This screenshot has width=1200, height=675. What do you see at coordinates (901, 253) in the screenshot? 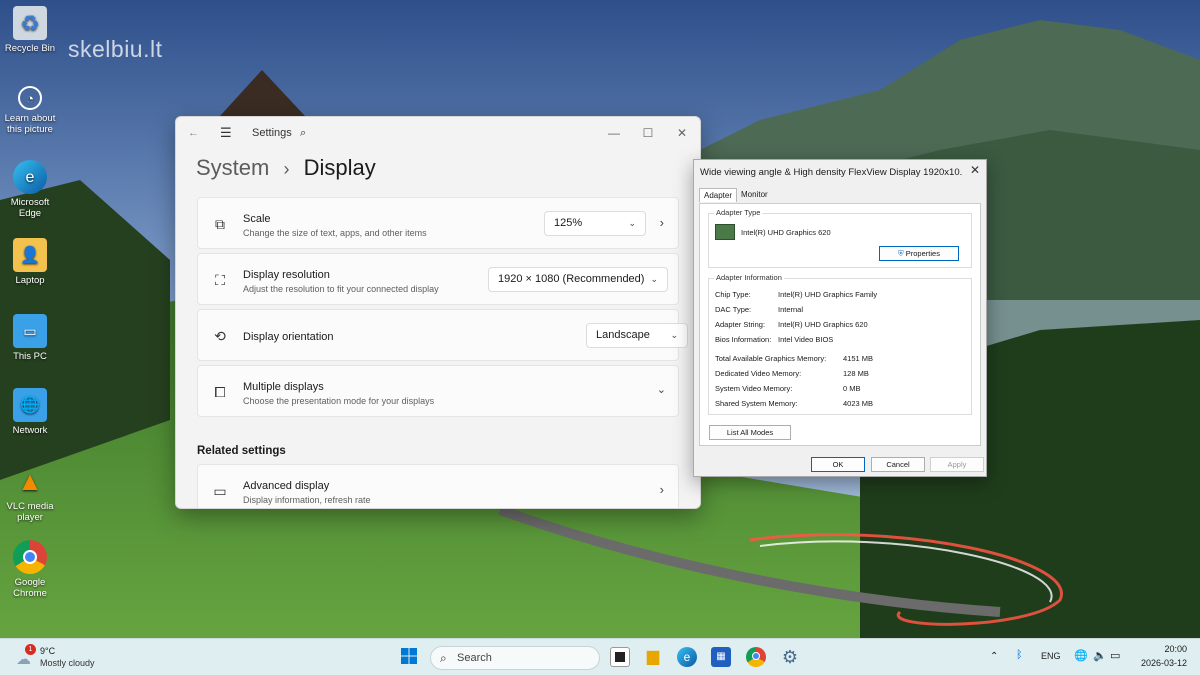
I see `shield-icon: ⛨` at bounding box center [901, 253].